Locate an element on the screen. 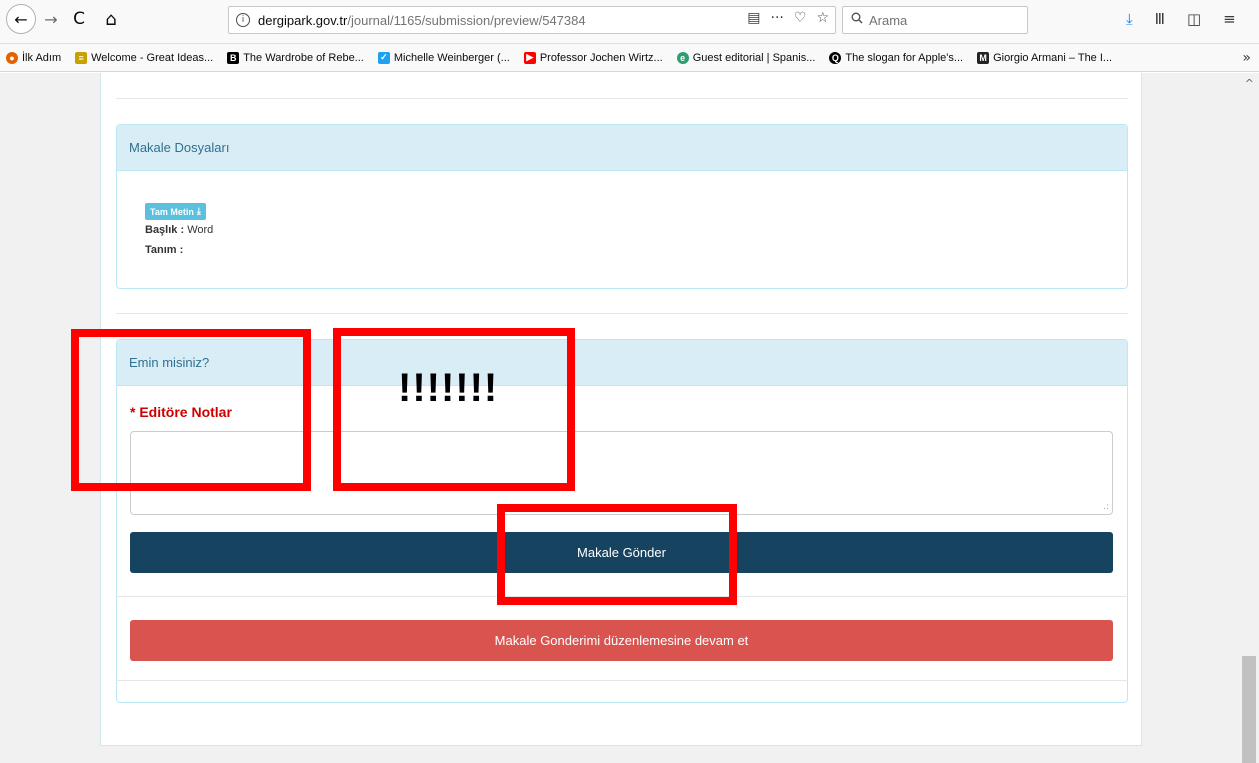  files-panel-title: Makale Dosyaları is located at coordinates (622, 148).